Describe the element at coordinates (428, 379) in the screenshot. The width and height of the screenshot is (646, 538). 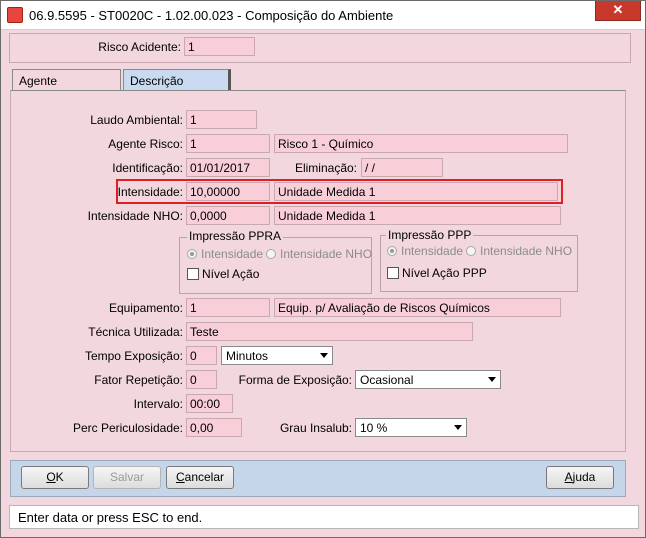
I see `forma-select: Ocasional` at that location.